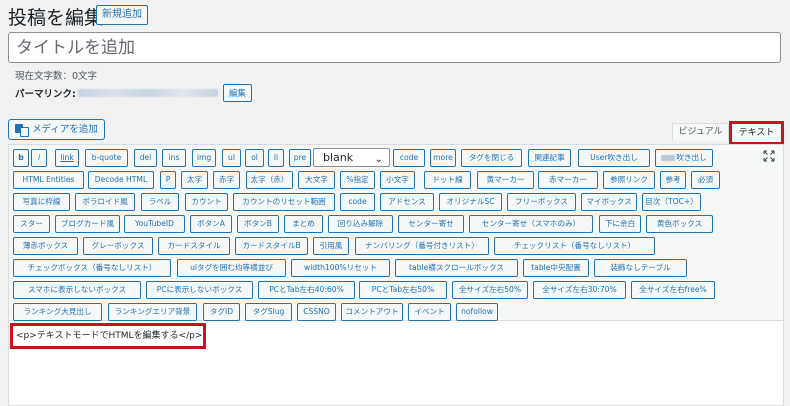  Describe the element at coordinates (673, 180) in the screenshot. I see `quicktag-button: 参考` at that location.